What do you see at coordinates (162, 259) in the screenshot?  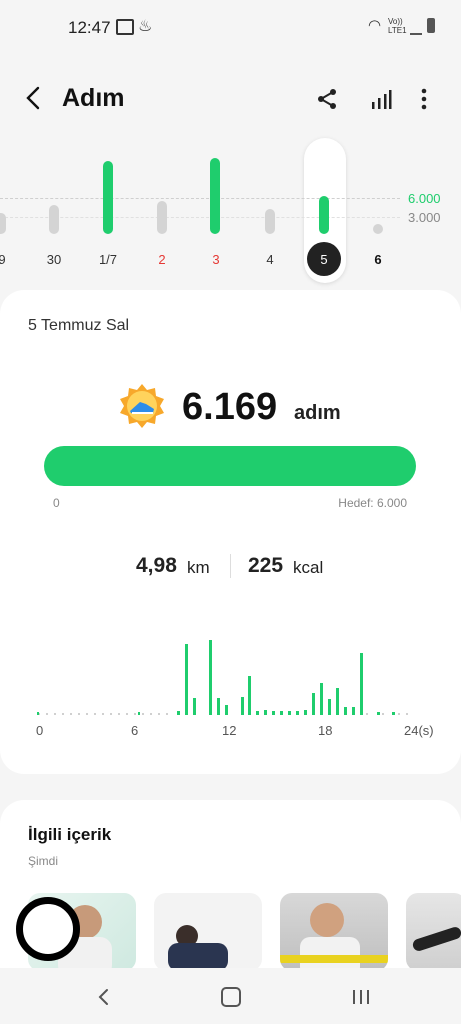 I see `day-label: 2` at bounding box center [162, 259].